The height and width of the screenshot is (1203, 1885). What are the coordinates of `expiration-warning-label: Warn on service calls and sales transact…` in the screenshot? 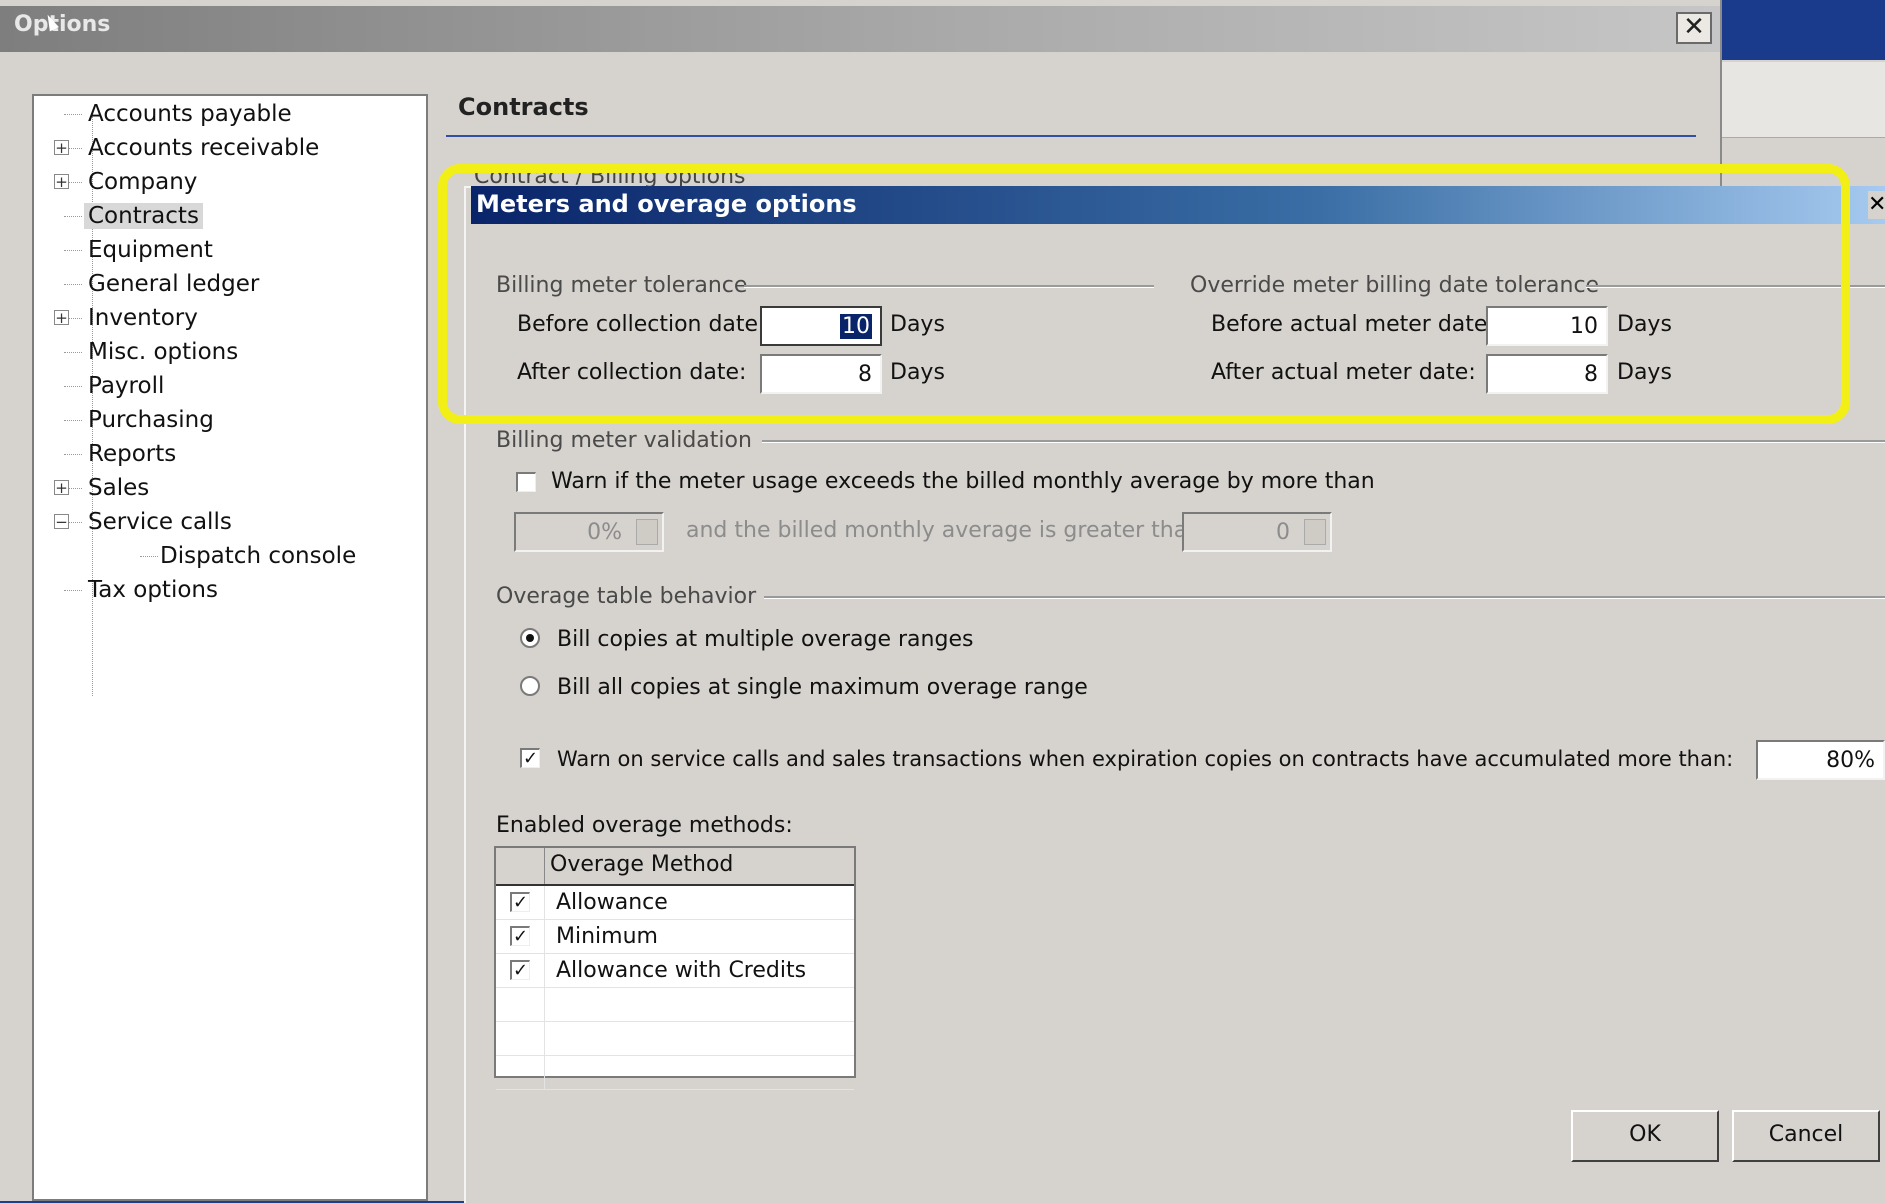 It's located at (1145, 759).